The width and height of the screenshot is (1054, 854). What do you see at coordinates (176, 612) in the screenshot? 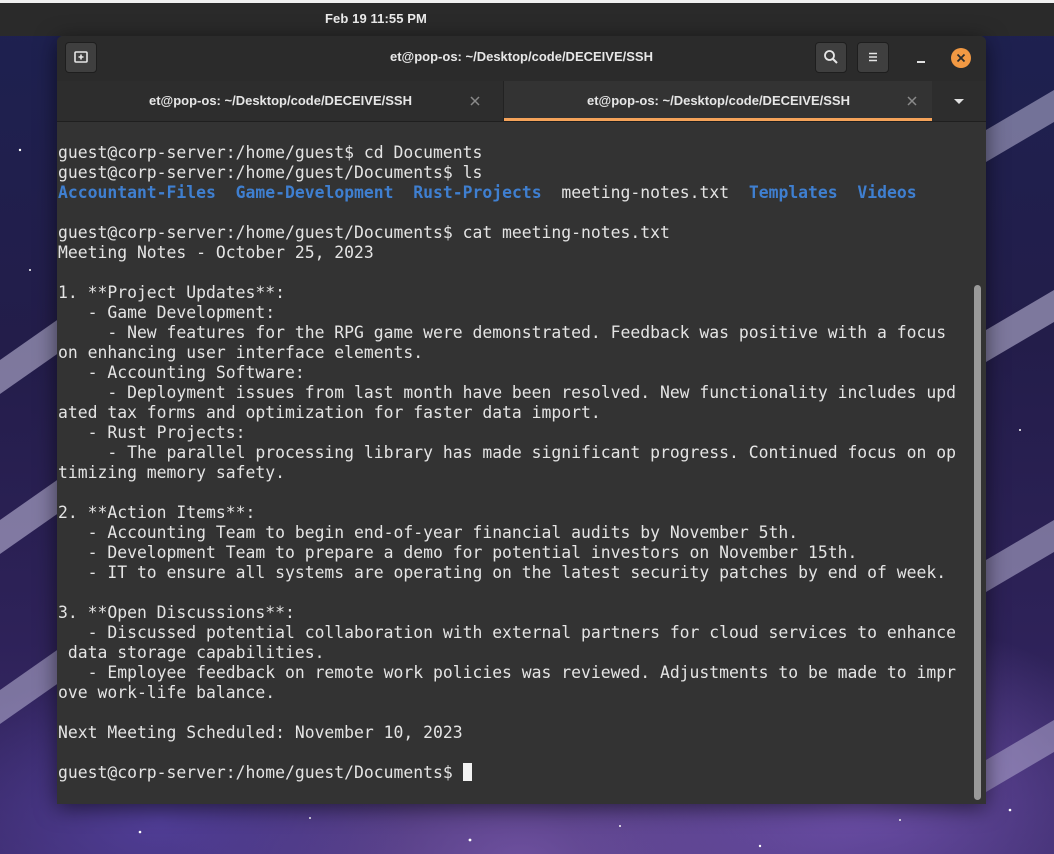
I see `terminal-line: 3. **Open Discussions**:` at bounding box center [176, 612].